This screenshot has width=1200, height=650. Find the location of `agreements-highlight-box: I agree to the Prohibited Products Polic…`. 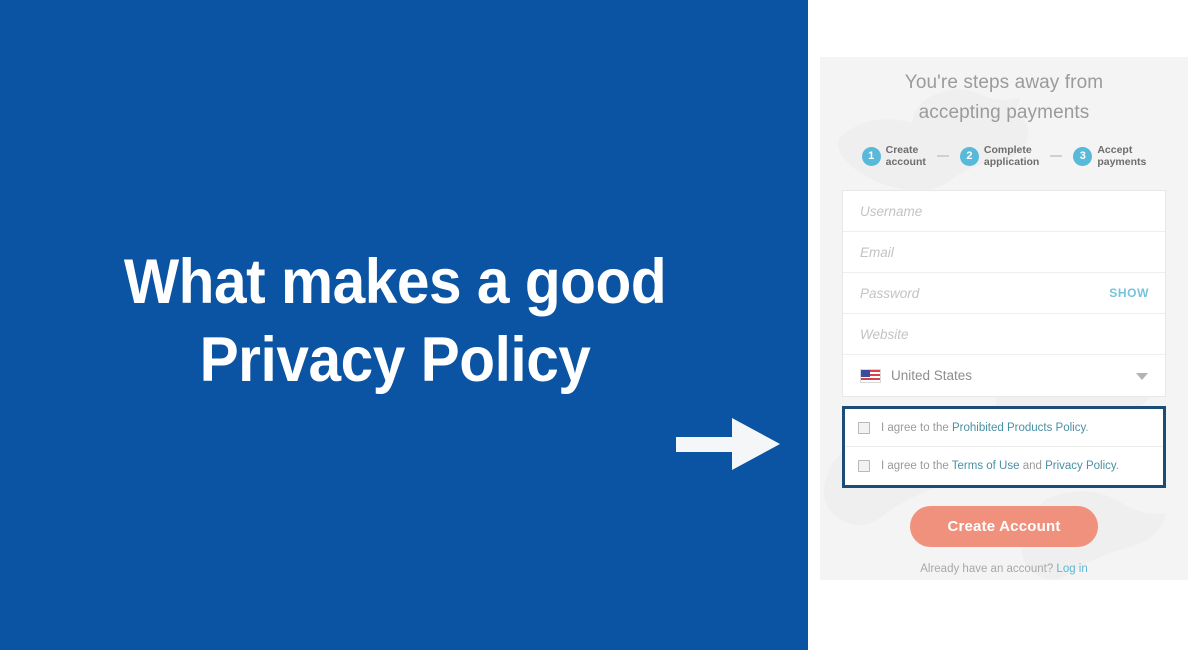

agreements-highlight-box: I agree to the Prohibited Products Polic… is located at coordinates (1004, 447).